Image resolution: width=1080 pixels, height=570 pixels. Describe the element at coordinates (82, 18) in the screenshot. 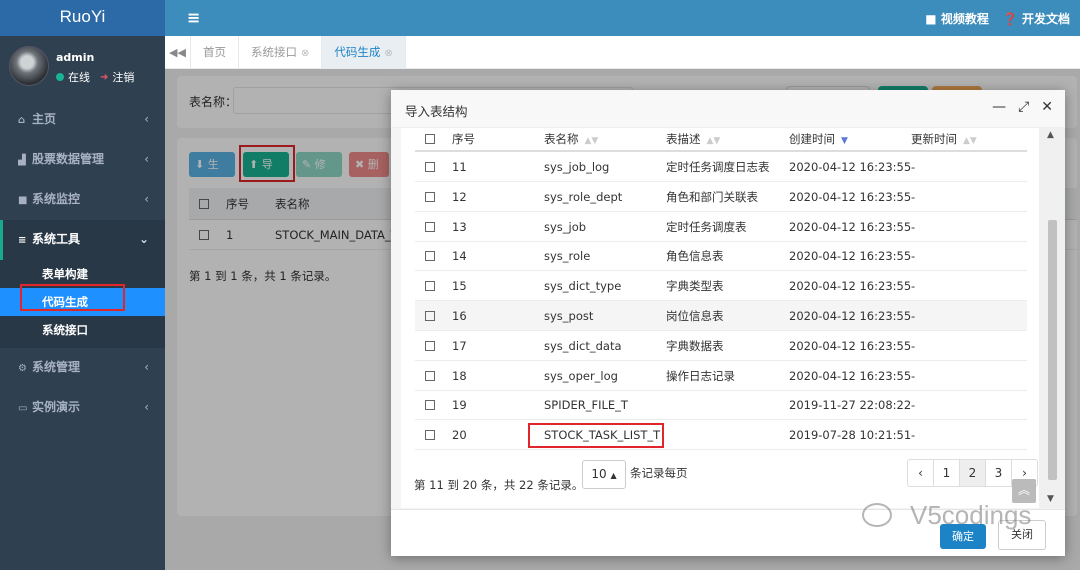

I see `app-logo: RuoYi` at that location.